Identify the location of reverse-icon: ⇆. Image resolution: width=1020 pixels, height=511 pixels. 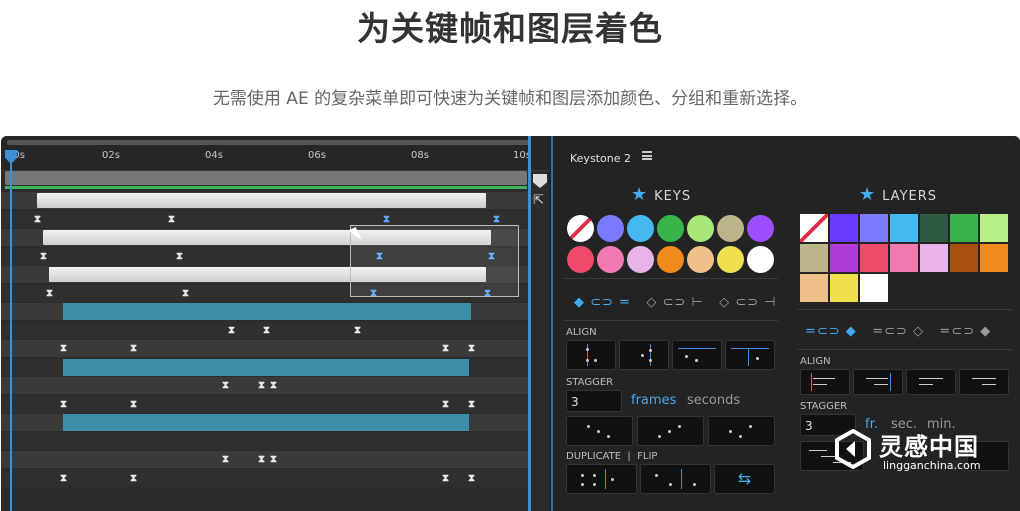
(744, 479).